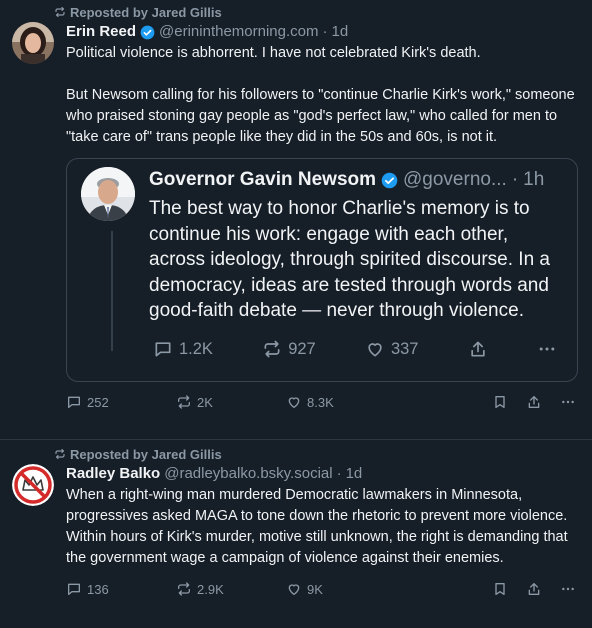  Describe the element at coordinates (302, 348) in the screenshot. I see `repost-count: 927` at that location.